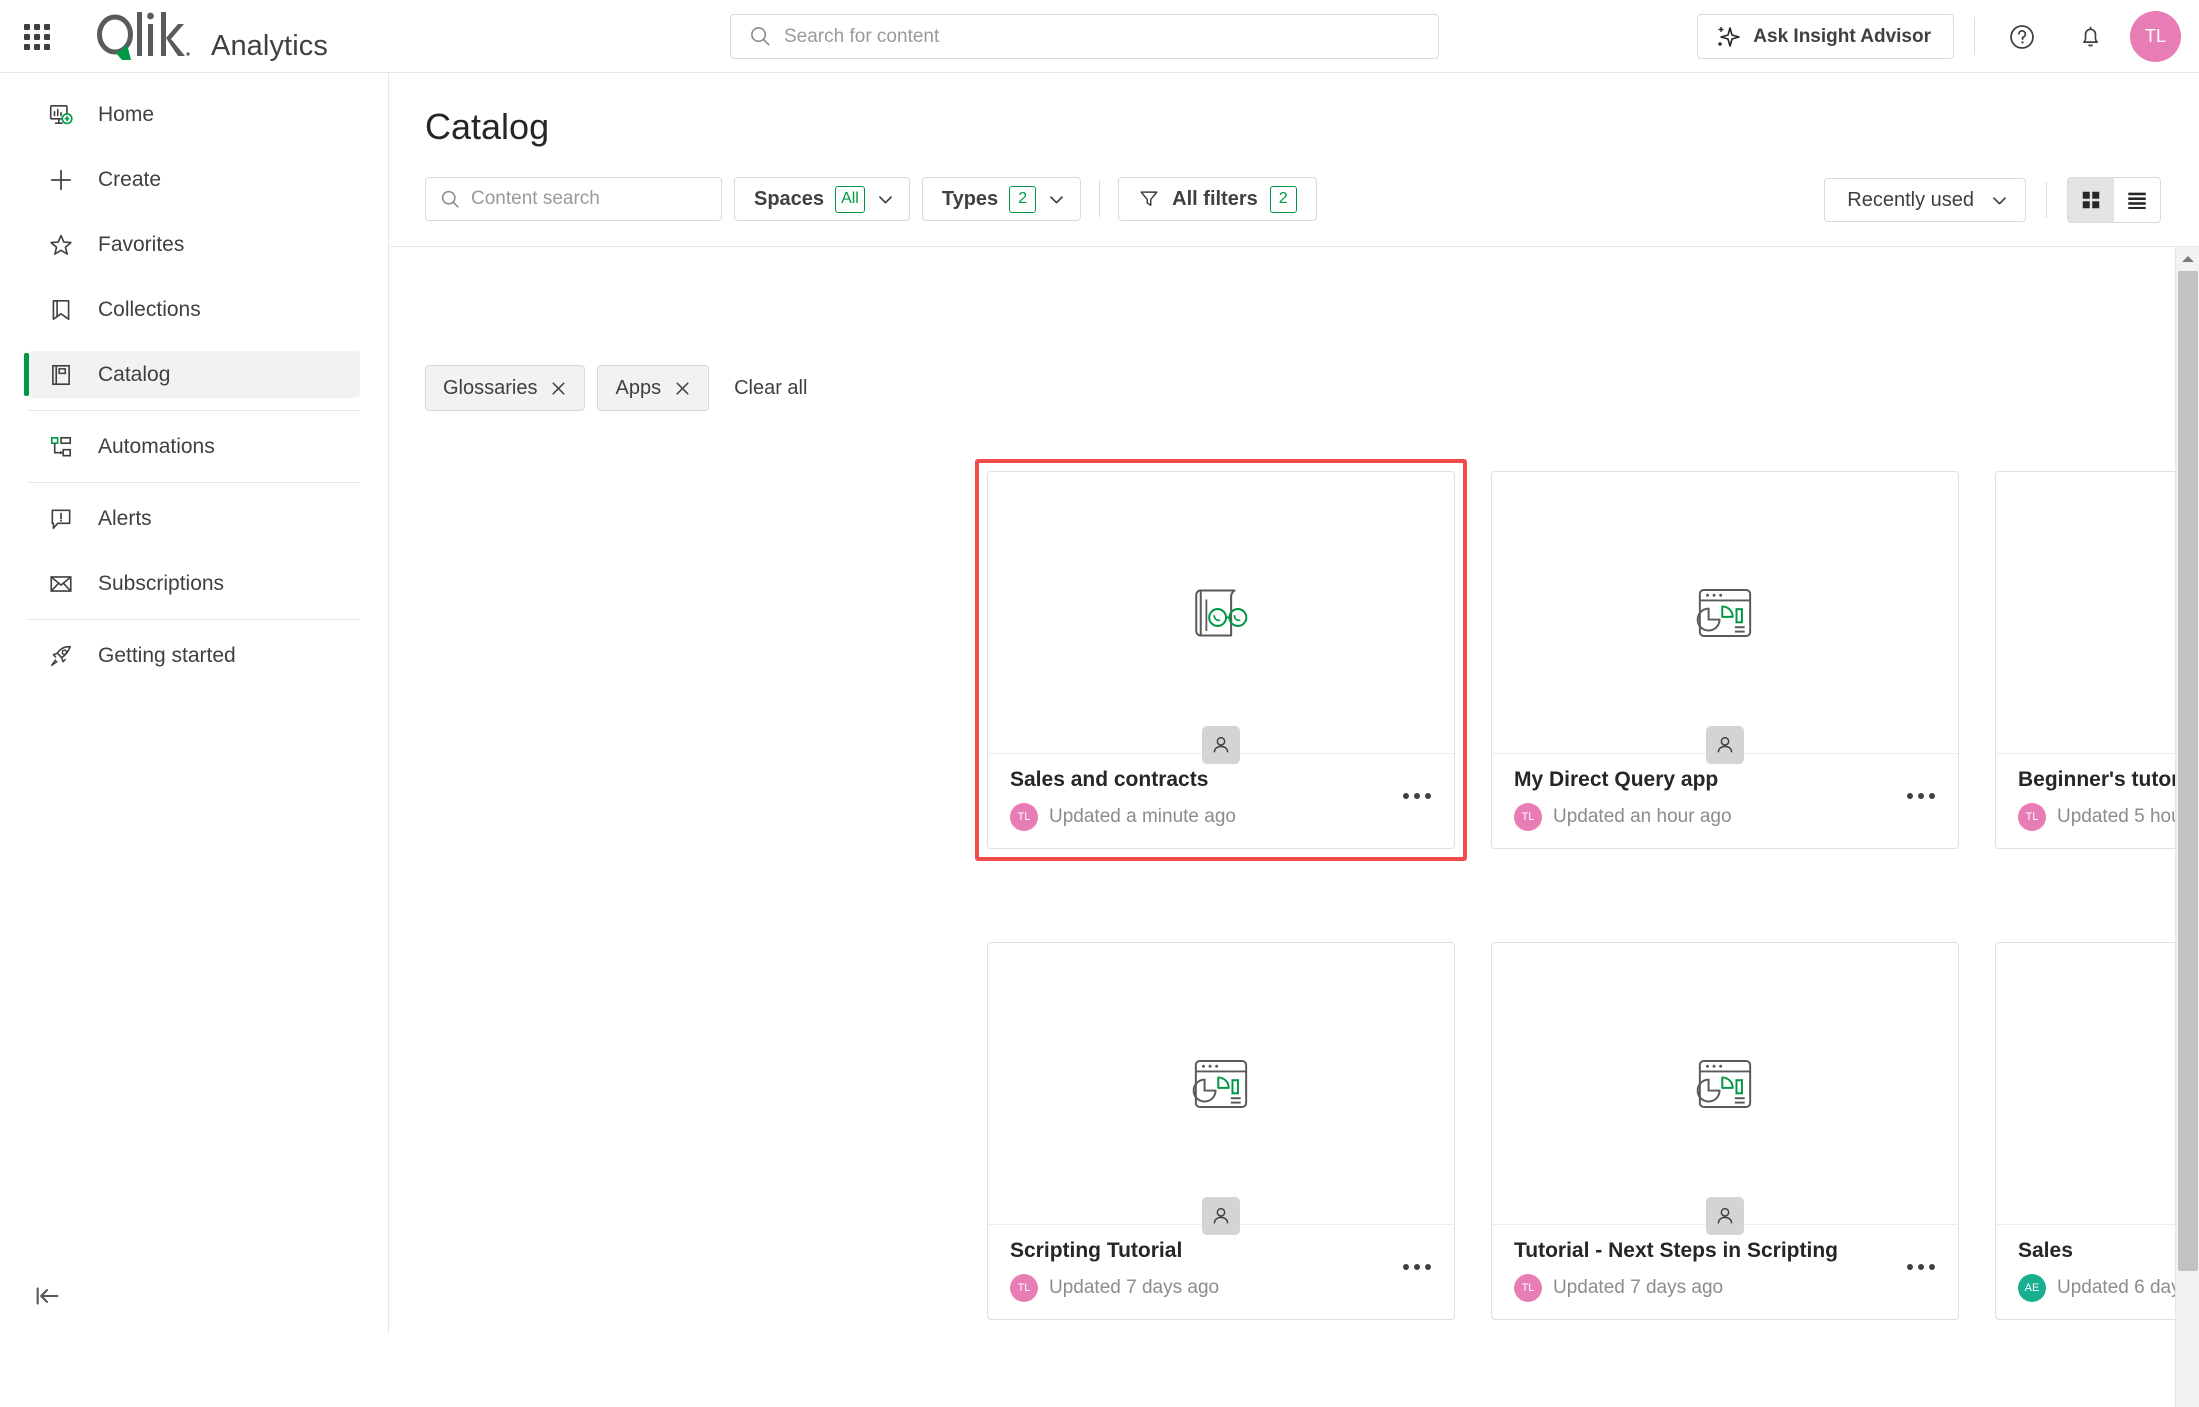 This screenshot has width=2199, height=1407. What do you see at coordinates (194, 244) in the screenshot?
I see `sidebar-item-favorites: Favorites` at bounding box center [194, 244].